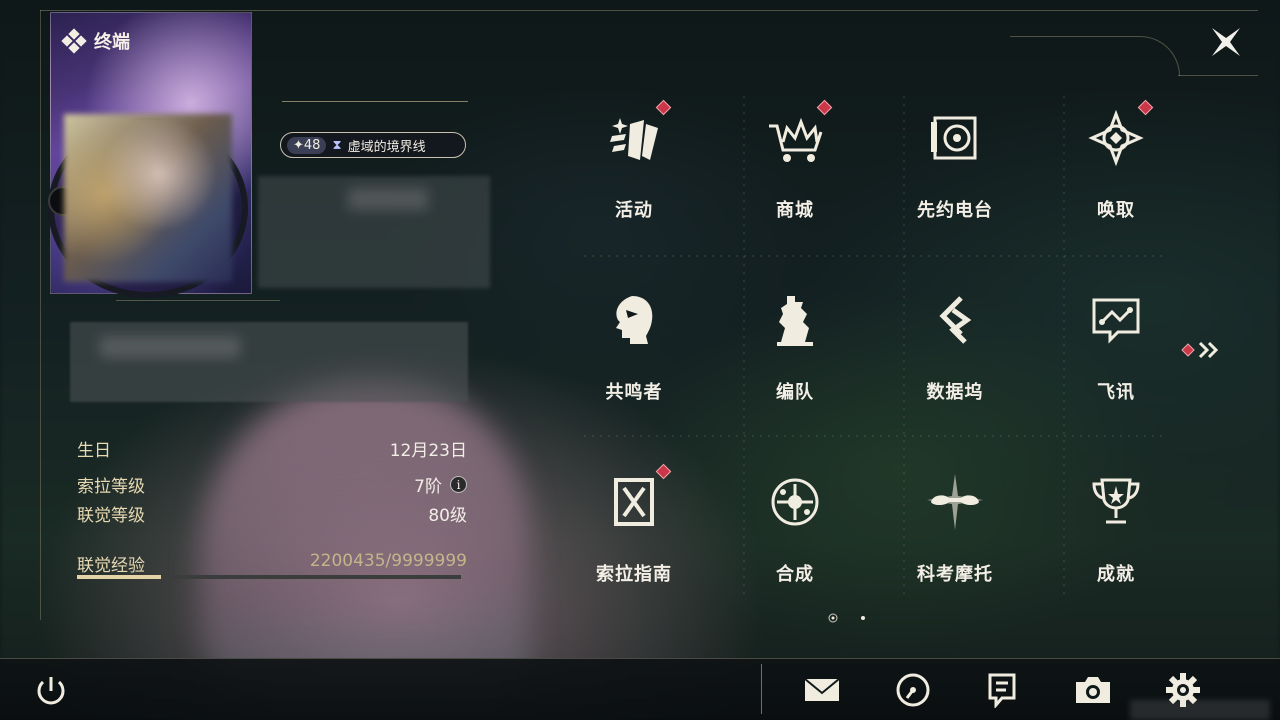 Image resolution: width=1280 pixels, height=720 pixels. Describe the element at coordinates (1116, 171) in the screenshot. I see `menu-item-convene: 唤取` at that location.